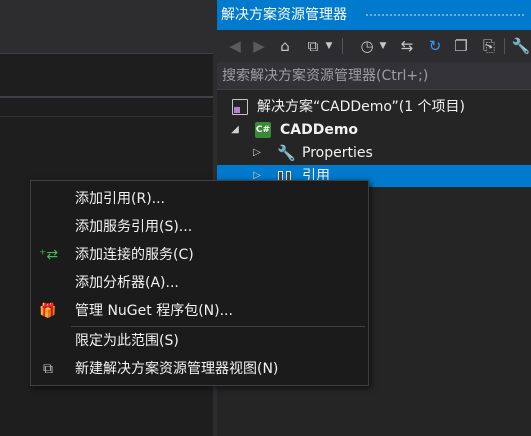 This screenshot has width=531, height=436. Describe the element at coordinates (361, 107) in the screenshot. I see `solution-label: 解决方案“CADDemo”(1 个项目)` at that location.